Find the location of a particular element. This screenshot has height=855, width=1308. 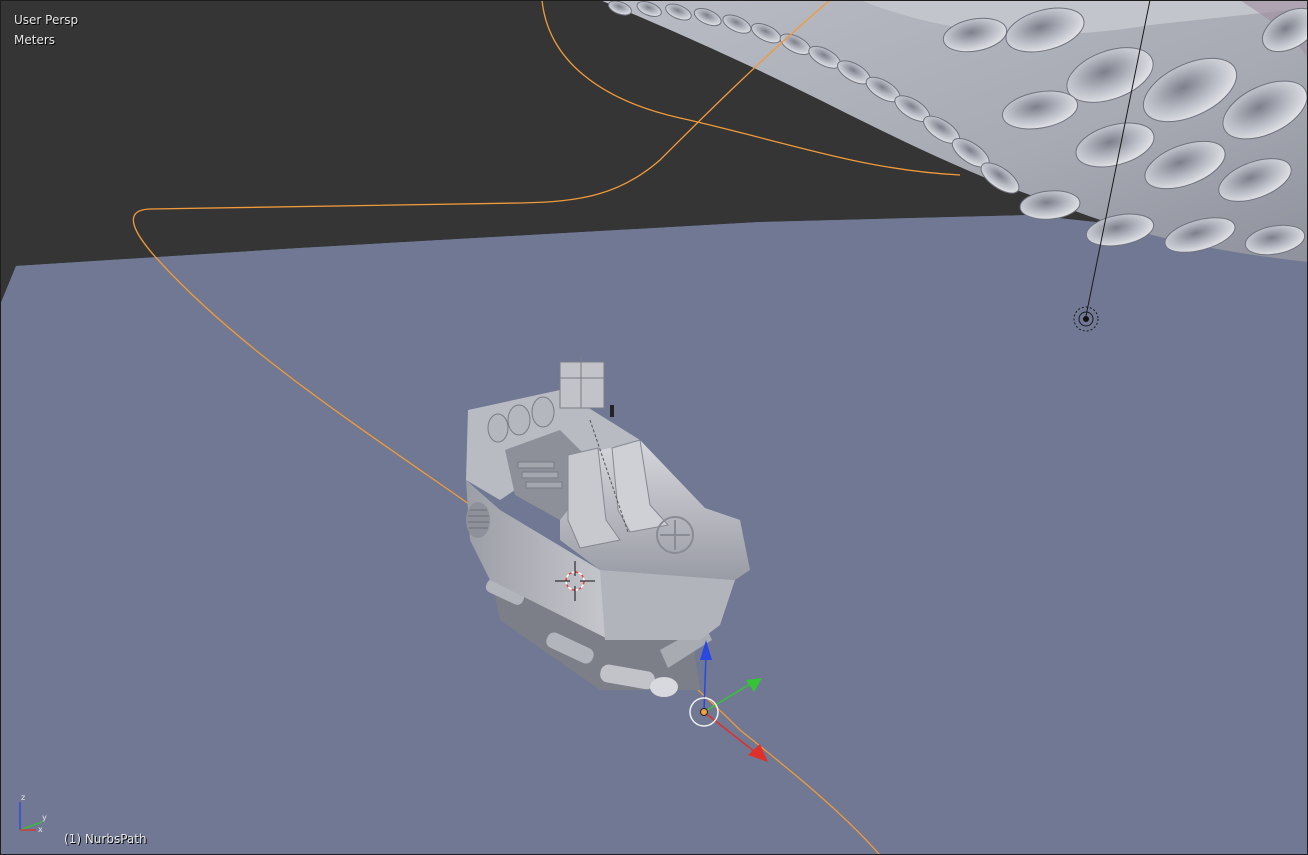

axis-z-label: z is located at coordinates (23, 797).